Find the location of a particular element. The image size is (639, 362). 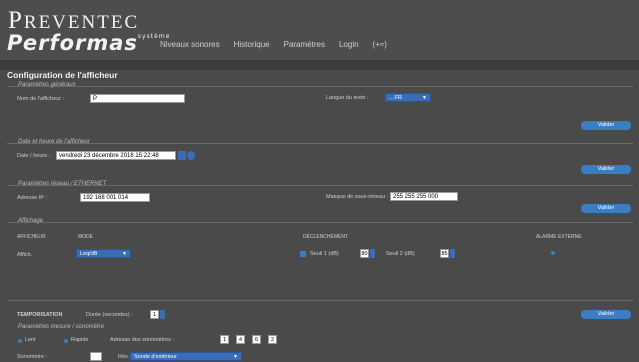

ip-label: Adresse IP : is located at coordinates (32, 198).